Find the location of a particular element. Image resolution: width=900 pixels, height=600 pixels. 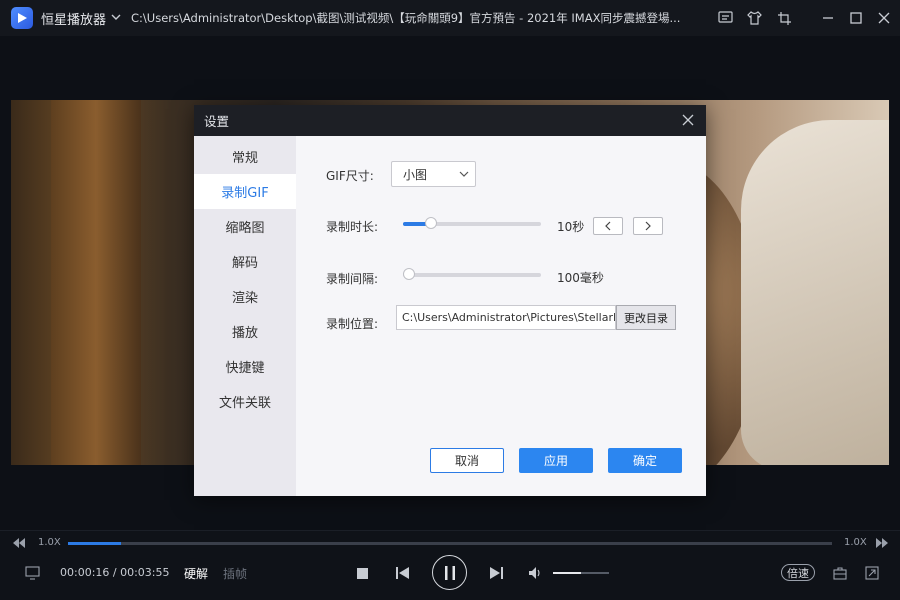

settings-nav: 常规 录制GIF 缩略图 解码 渲染 播放 快捷键 文件关联 is located at coordinates (245, 316).